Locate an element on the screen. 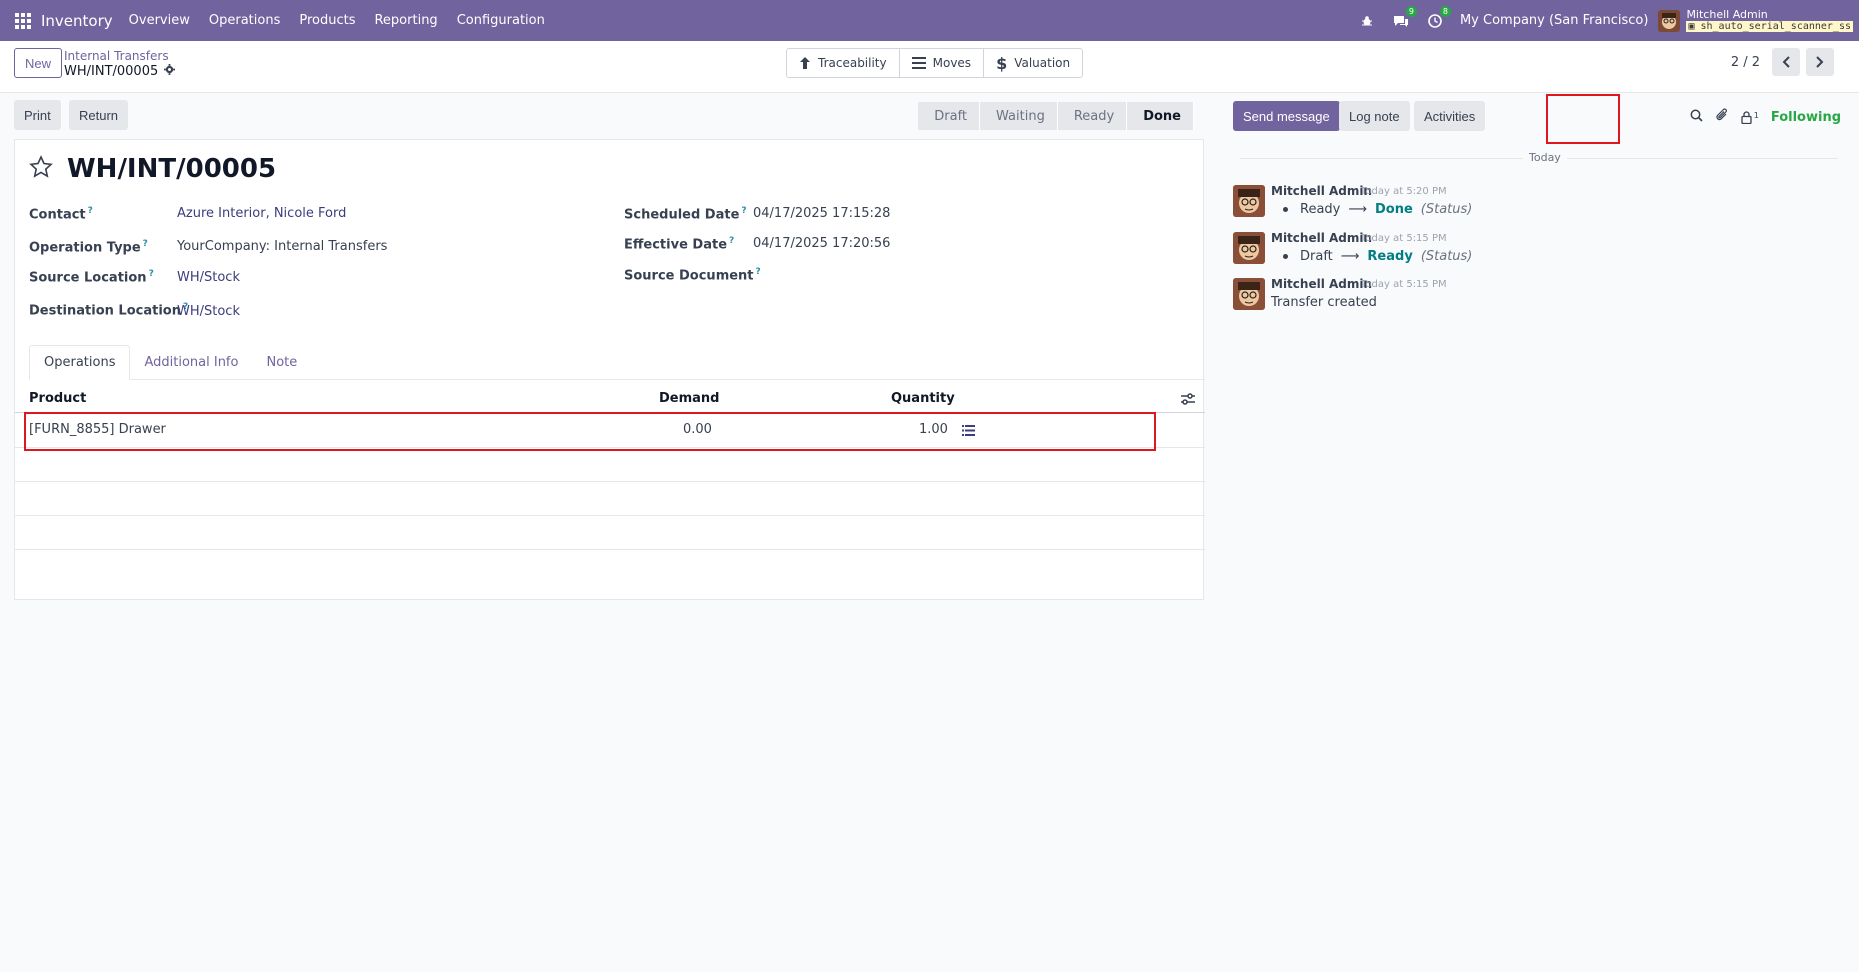 This screenshot has height=972, width=1859. date-separator-label: Today is located at coordinates (1545, 157).